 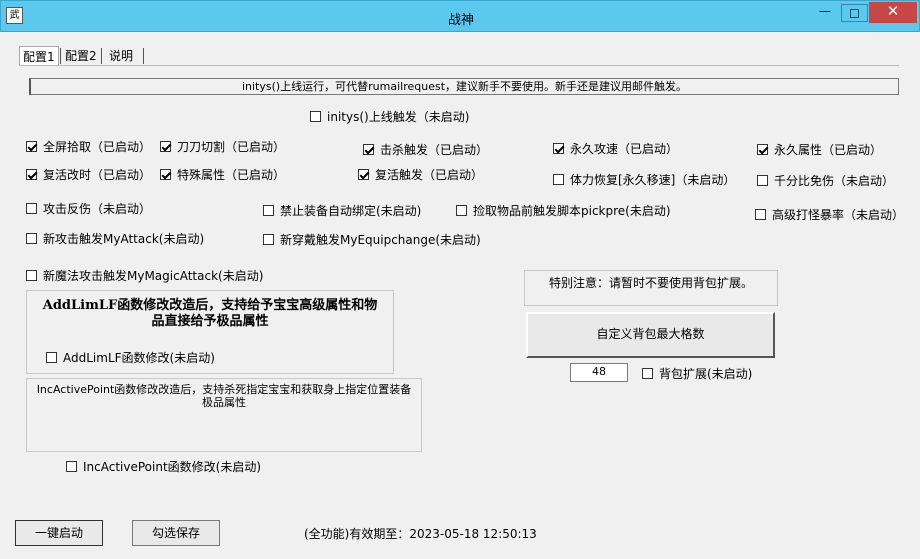 I want to click on tab-config2: 配置2, so click(x=81, y=56).